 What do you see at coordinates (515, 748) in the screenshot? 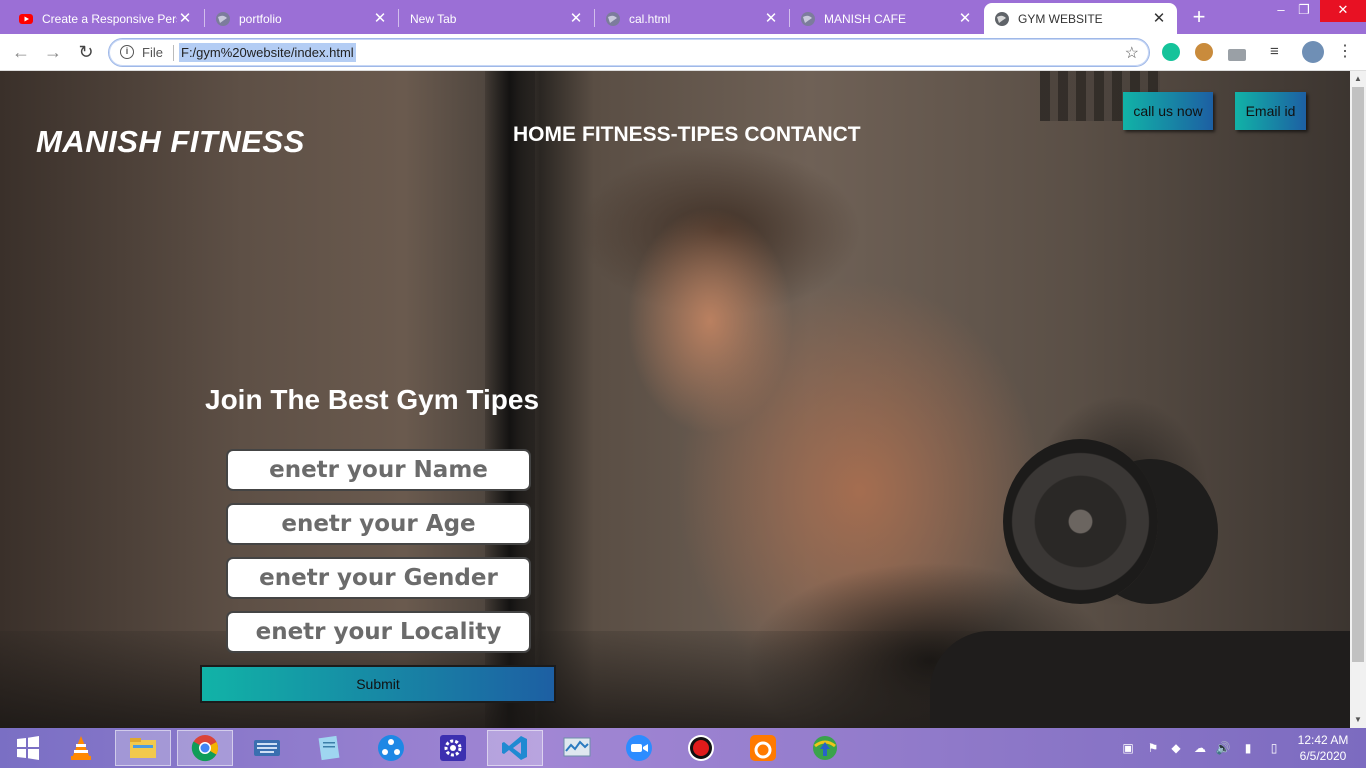
I see `vscode-icon` at bounding box center [515, 748].